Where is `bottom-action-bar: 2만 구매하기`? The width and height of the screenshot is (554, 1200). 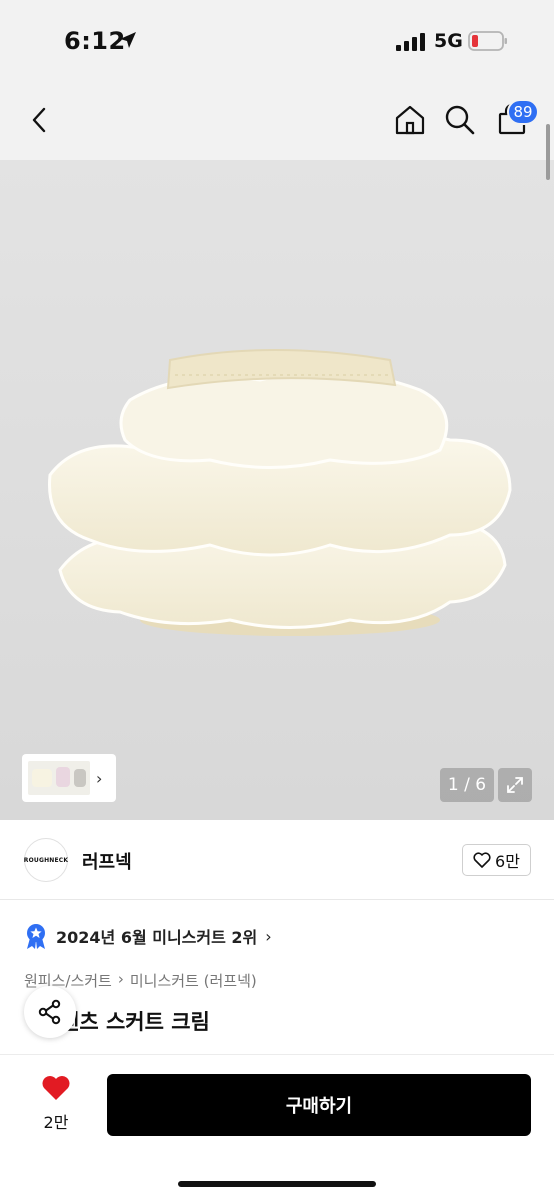 bottom-action-bar: 2만 구매하기 is located at coordinates (277, 1127).